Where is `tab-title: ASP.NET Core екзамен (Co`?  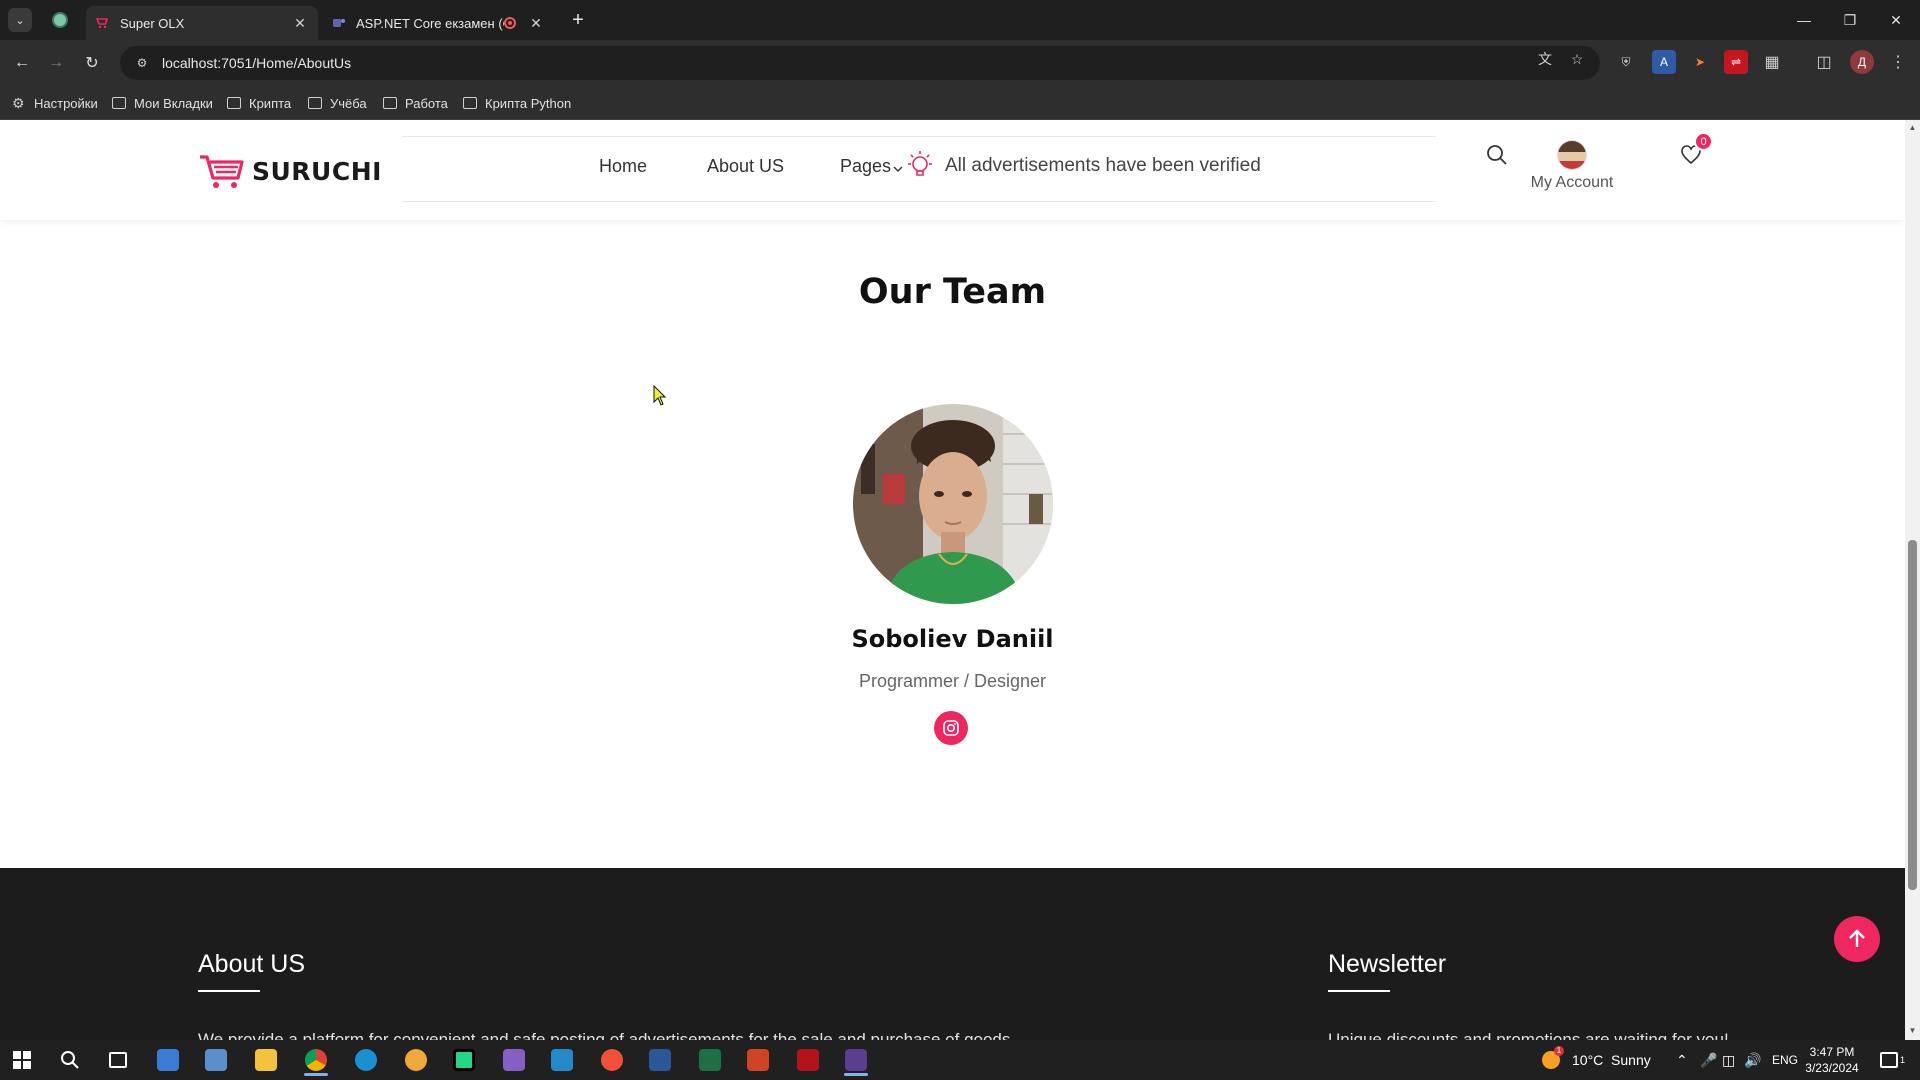
tab-title: ASP.NET Core екзамен (Co is located at coordinates (430, 23).